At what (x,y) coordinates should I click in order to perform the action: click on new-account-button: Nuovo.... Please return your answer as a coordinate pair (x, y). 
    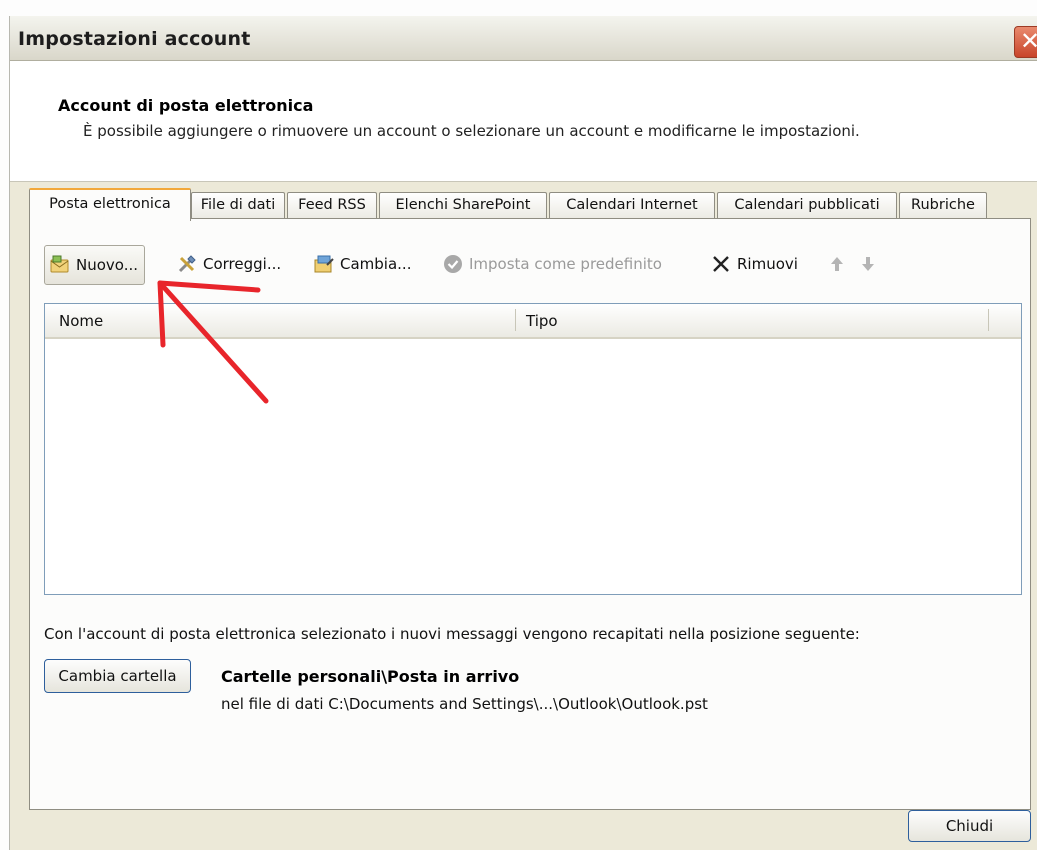
    Looking at the image, I should click on (94, 265).